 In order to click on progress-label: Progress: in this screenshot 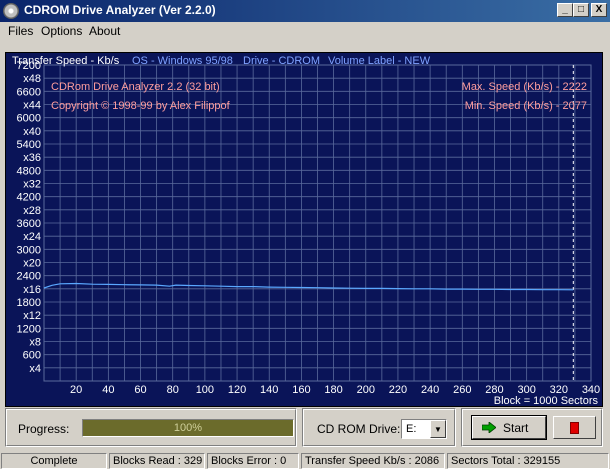, I will do `click(44, 429)`.